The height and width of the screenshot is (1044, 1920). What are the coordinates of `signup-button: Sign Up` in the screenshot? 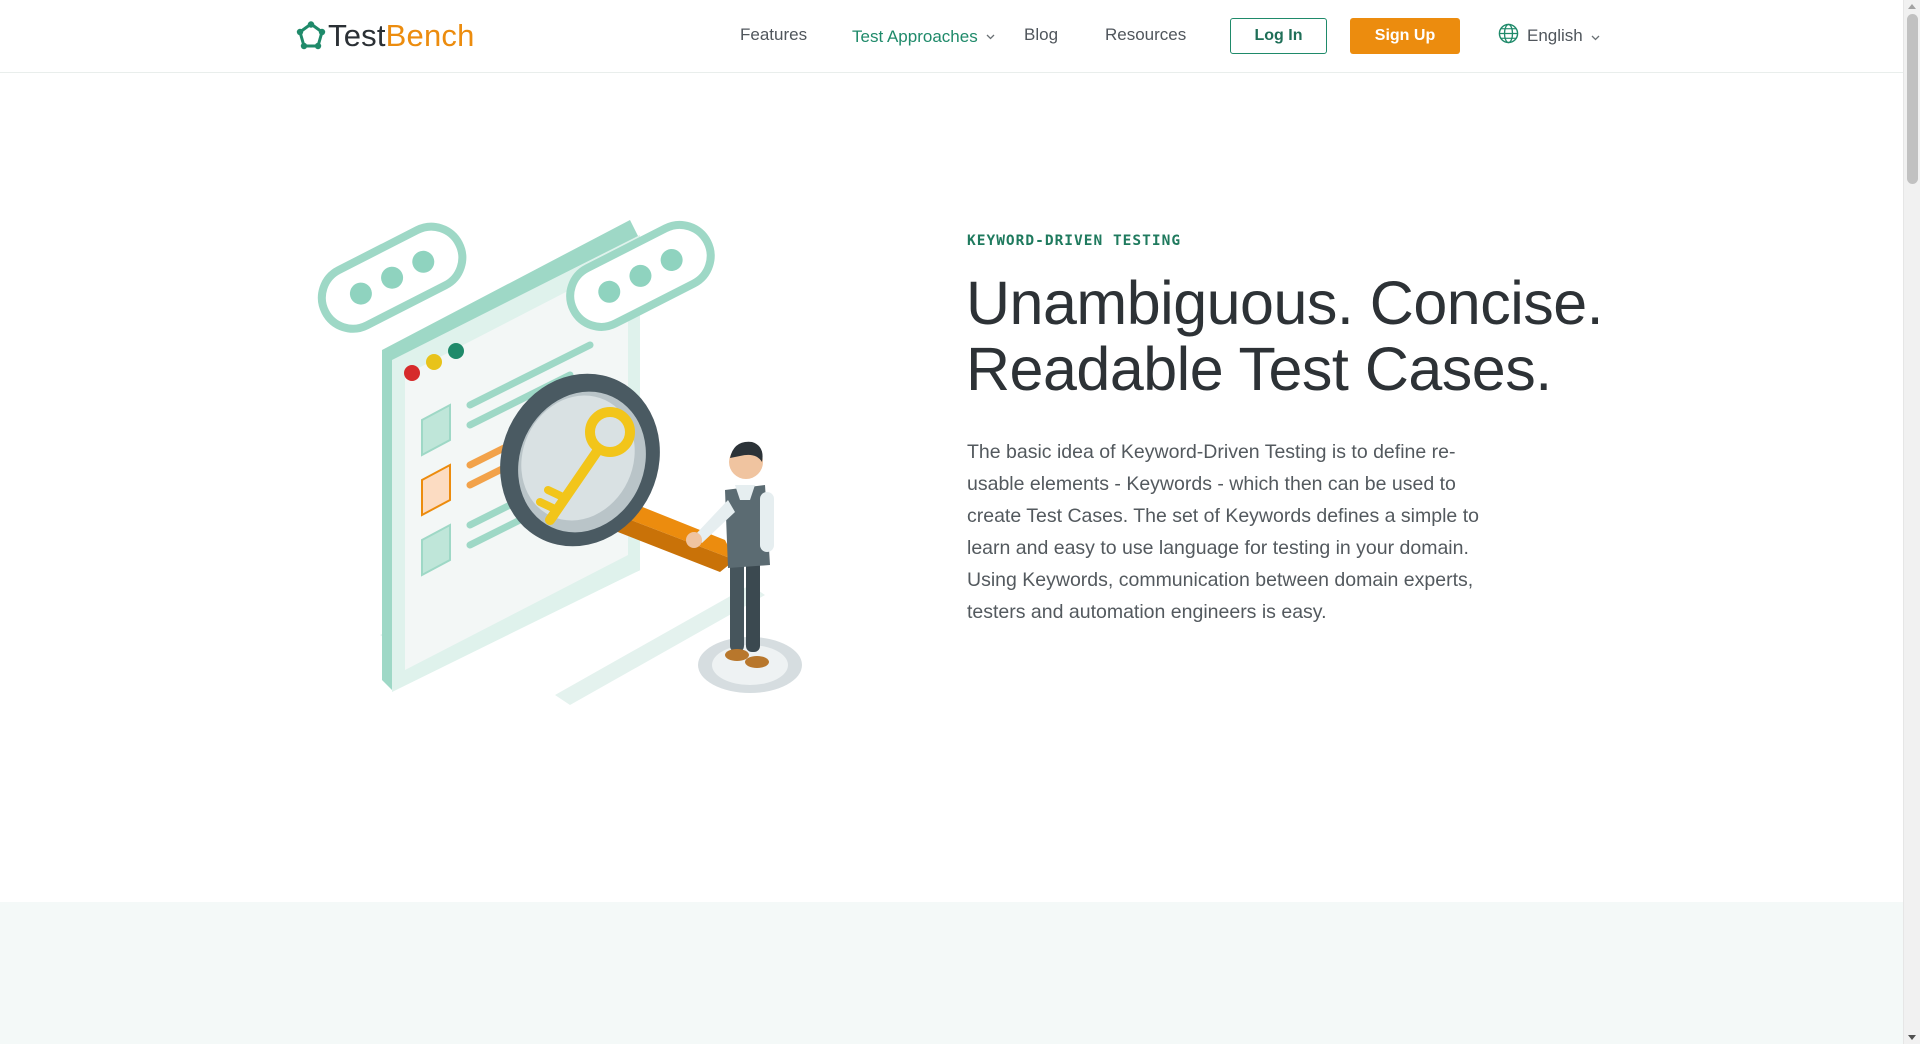 It's located at (1405, 36).